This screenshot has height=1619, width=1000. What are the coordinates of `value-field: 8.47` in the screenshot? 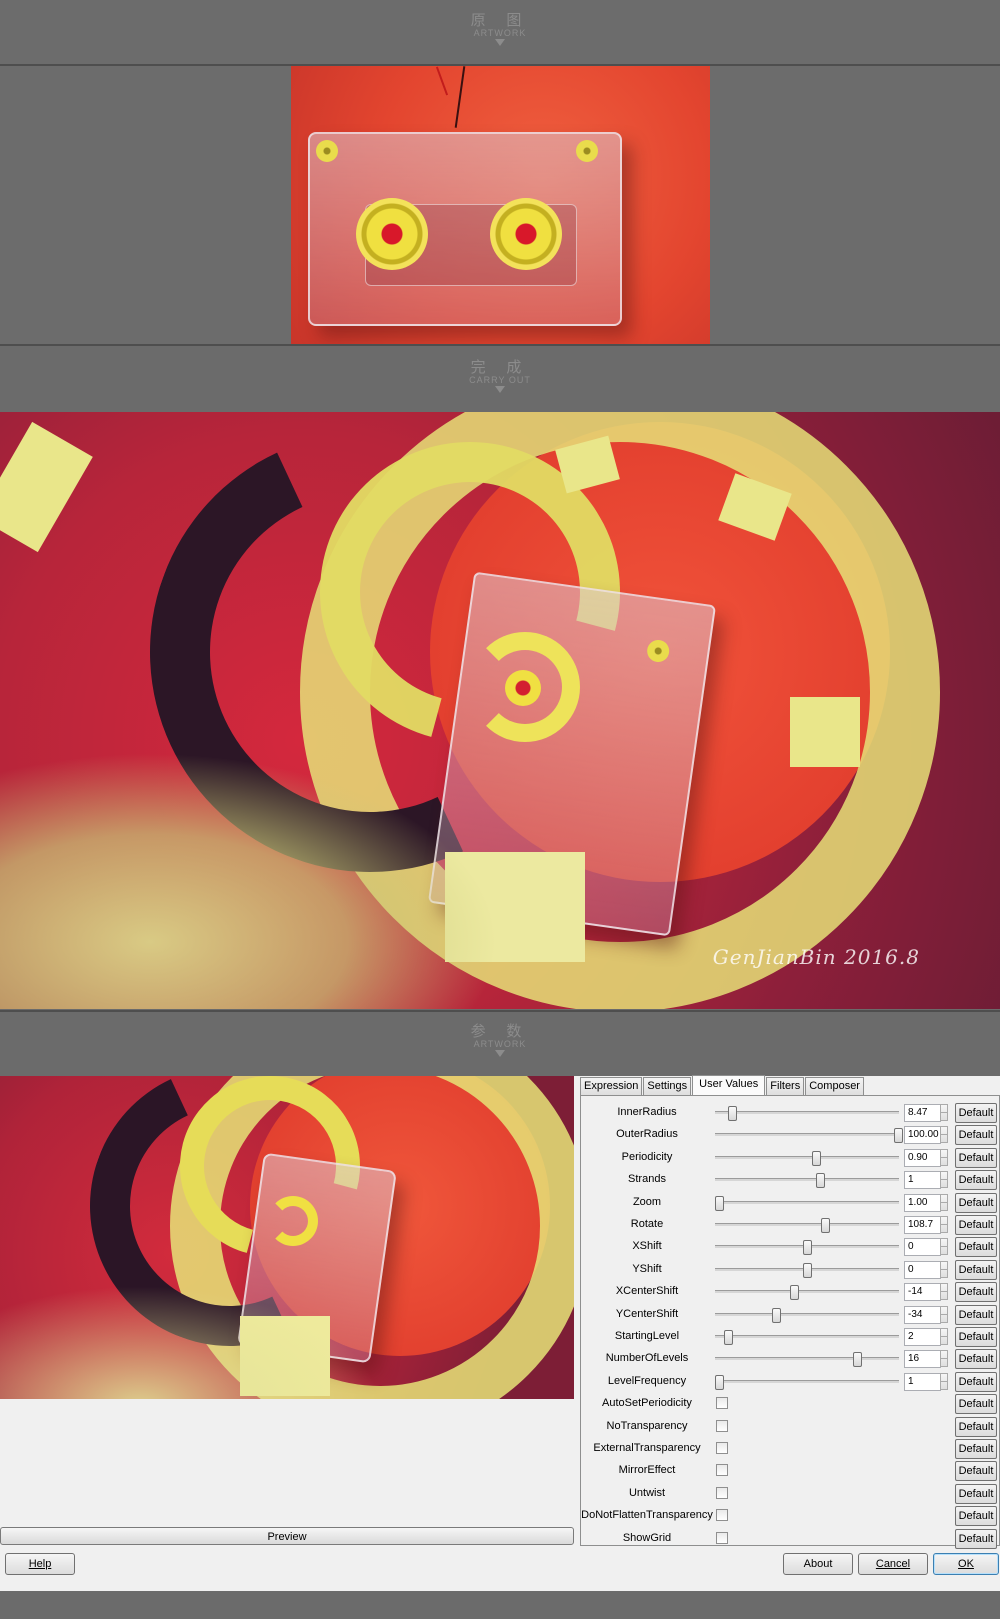 It's located at (922, 1113).